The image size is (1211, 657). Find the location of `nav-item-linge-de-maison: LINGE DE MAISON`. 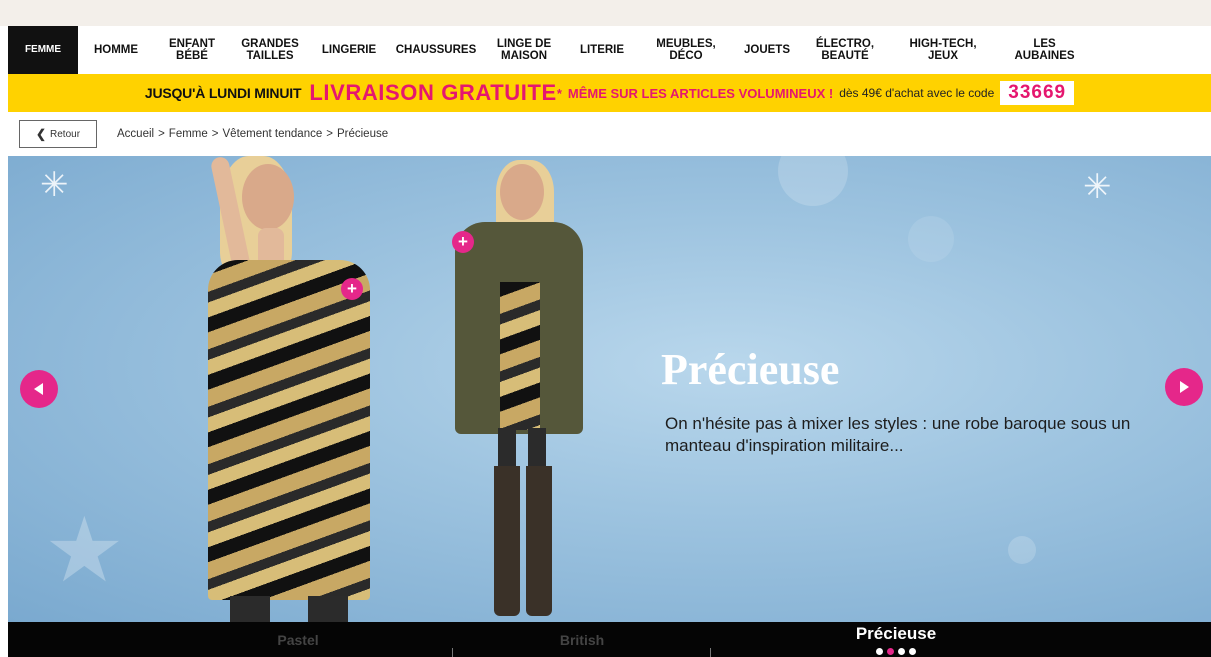

nav-item-linge-de-maison: LINGE DE MAISON is located at coordinates (524, 50).